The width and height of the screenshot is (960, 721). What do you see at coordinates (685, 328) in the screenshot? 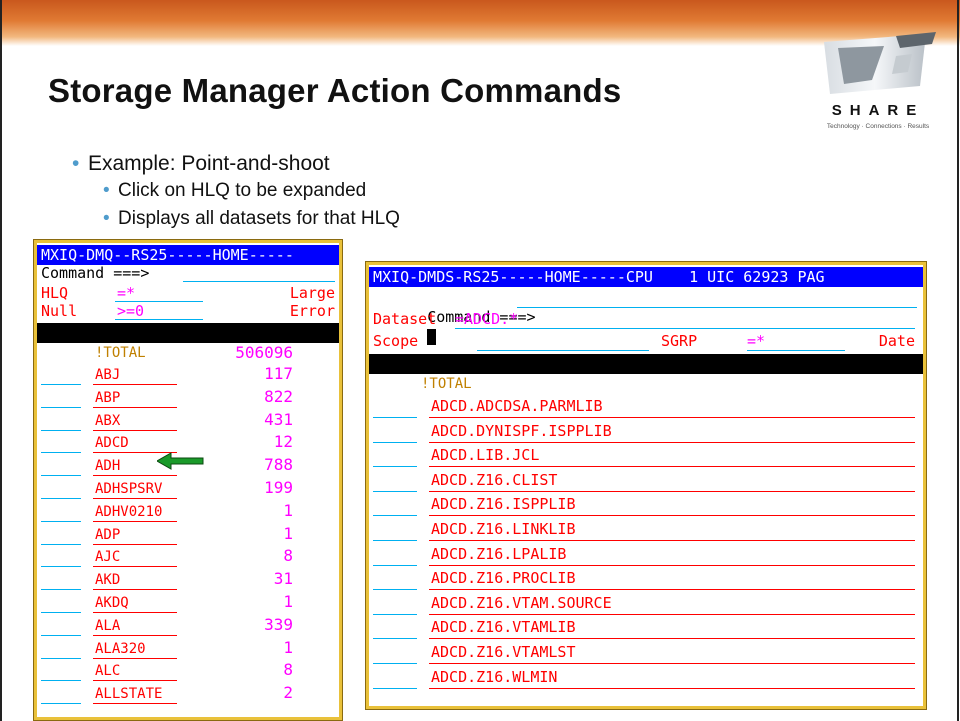
I see `right-dataset-filter-underline` at bounding box center [685, 328].